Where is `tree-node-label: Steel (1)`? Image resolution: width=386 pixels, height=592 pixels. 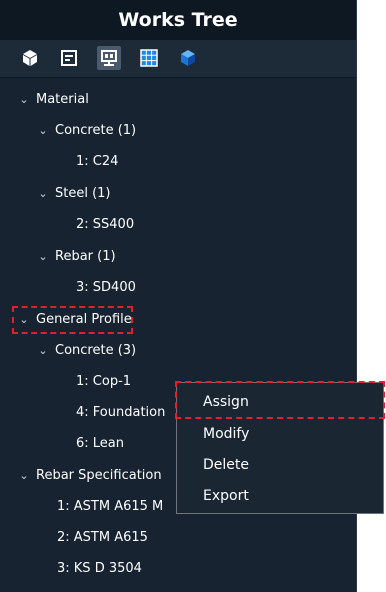
tree-node-label: Steel (1) is located at coordinates (83, 193).